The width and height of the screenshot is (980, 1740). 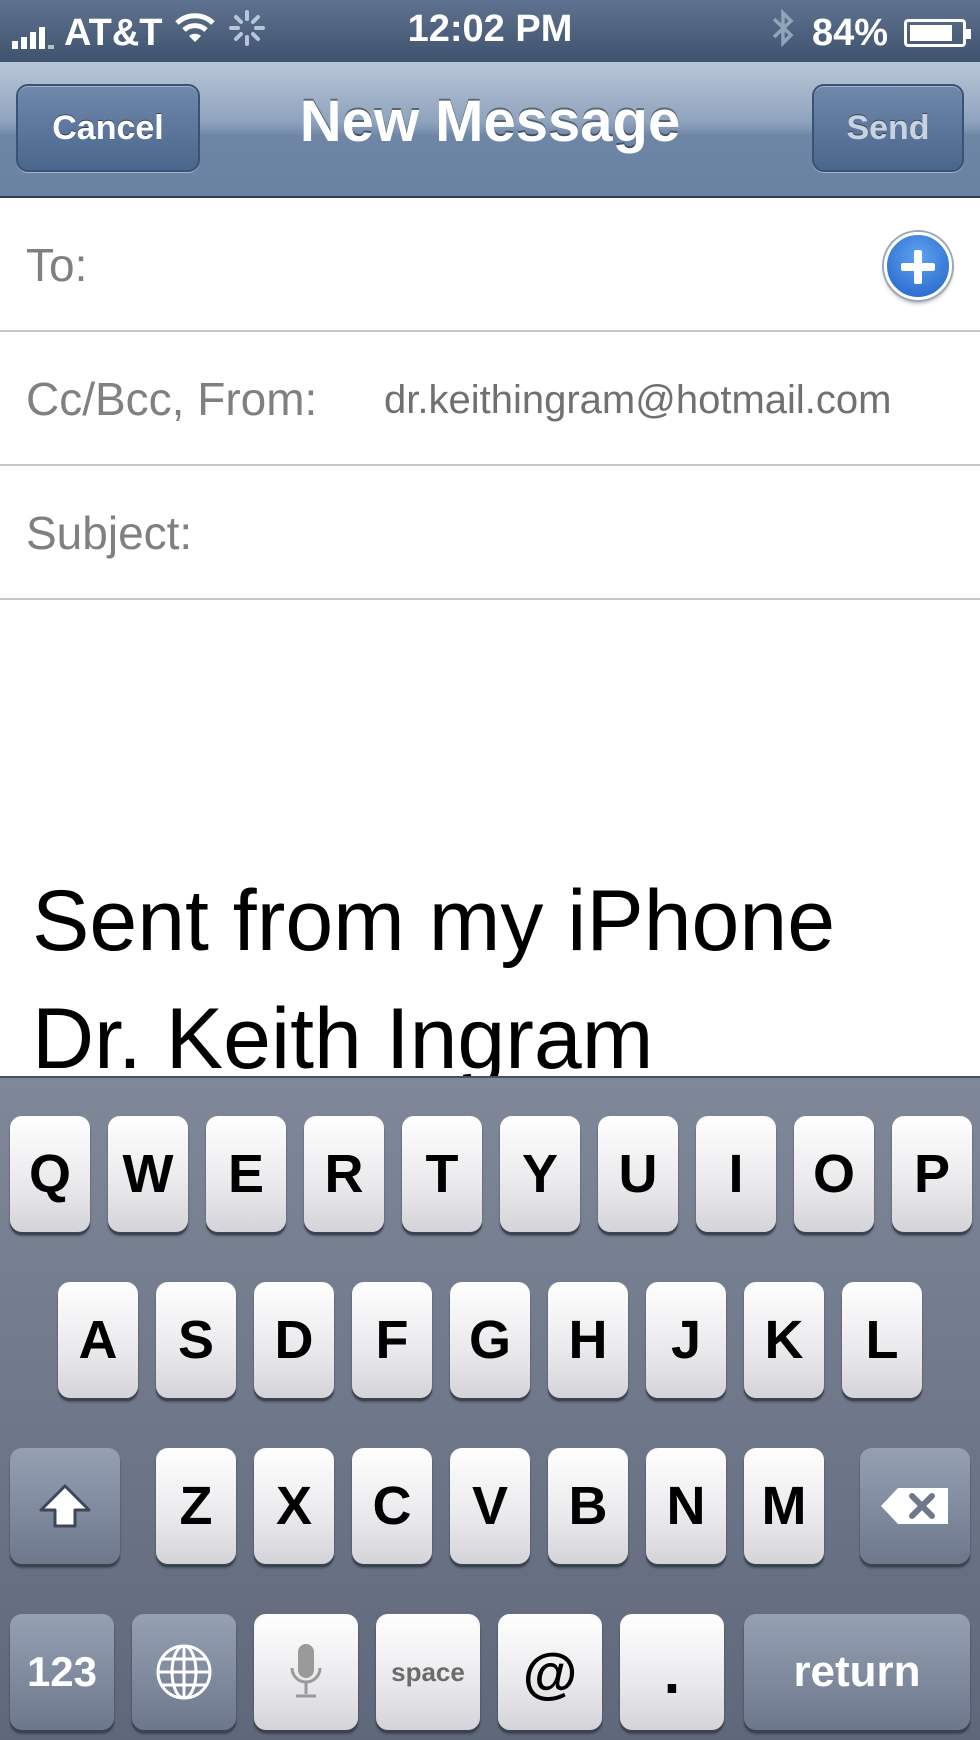 I want to click on key-p: P, so click(x=932, y=1174).